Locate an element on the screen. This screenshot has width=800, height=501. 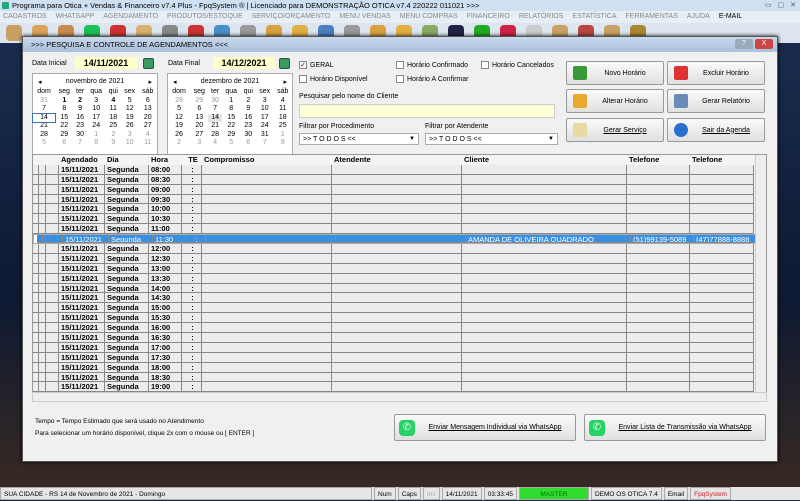
calendar-day: 14 is located at coordinates (215, 117).